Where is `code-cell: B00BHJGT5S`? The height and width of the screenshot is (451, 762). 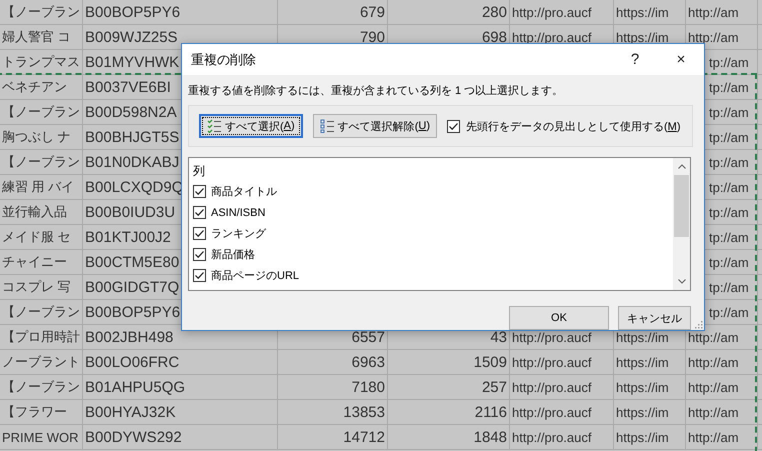
code-cell: B00BHJGT5S is located at coordinates (132, 137).